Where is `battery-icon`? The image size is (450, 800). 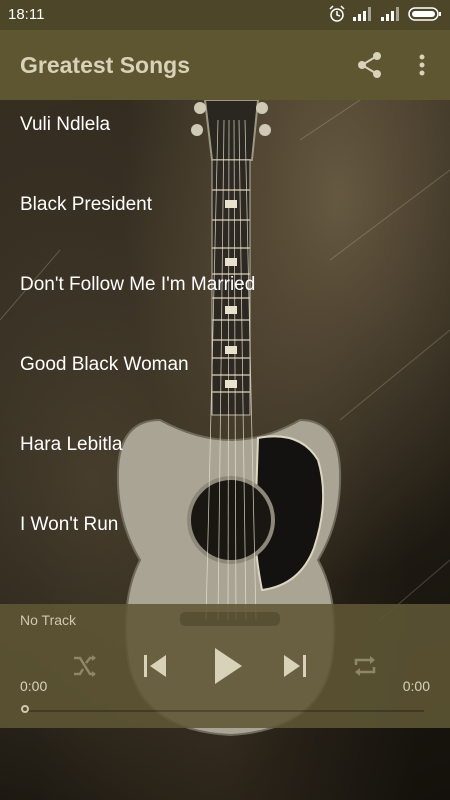
battery-icon is located at coordinates (424, 14).